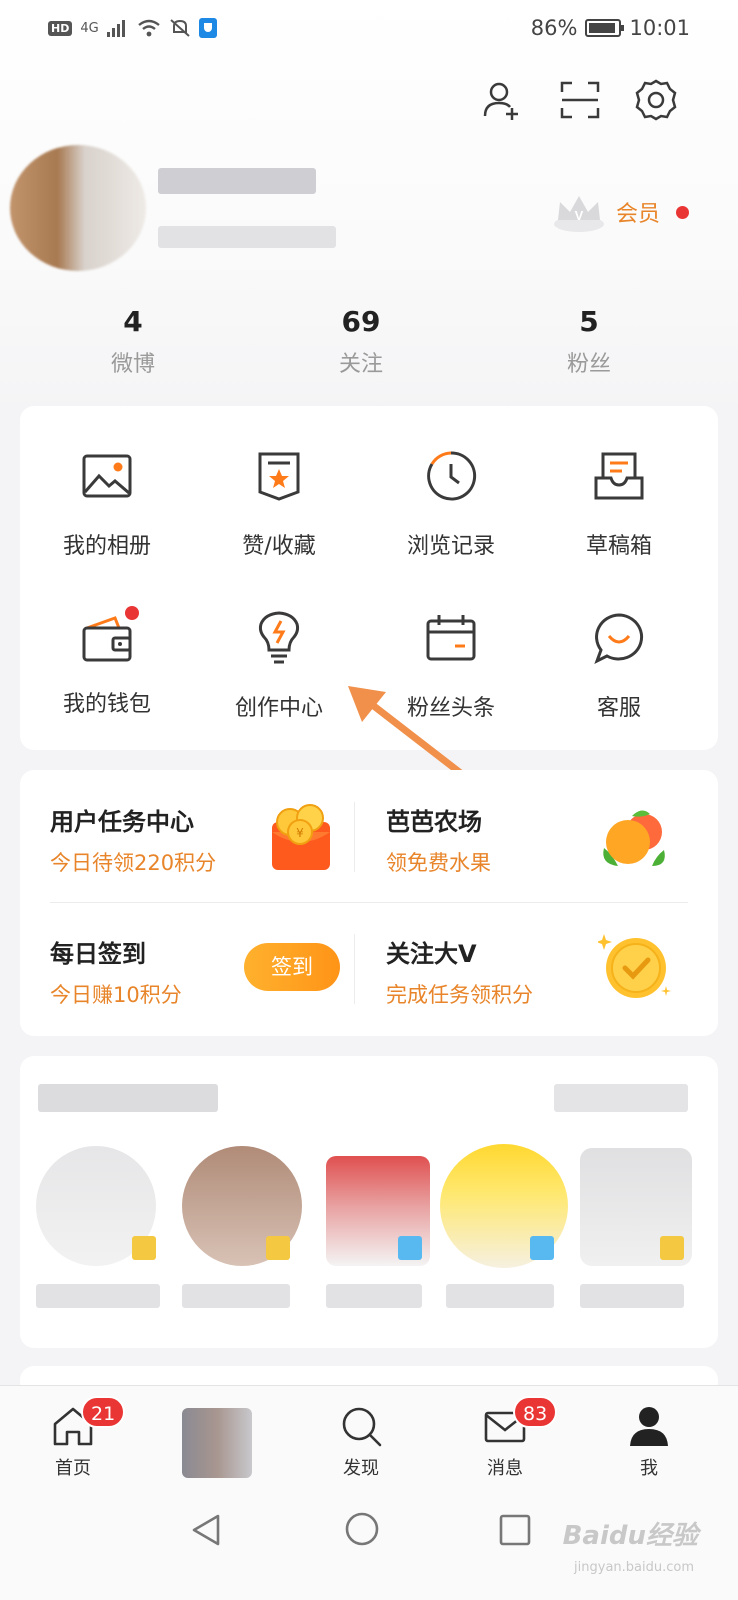 The image size is (738, 1600). What do you see at coordinates (360, 364) in the screenshot?
I see `stat-following-label: 关注` at bounding box center [360, 364].